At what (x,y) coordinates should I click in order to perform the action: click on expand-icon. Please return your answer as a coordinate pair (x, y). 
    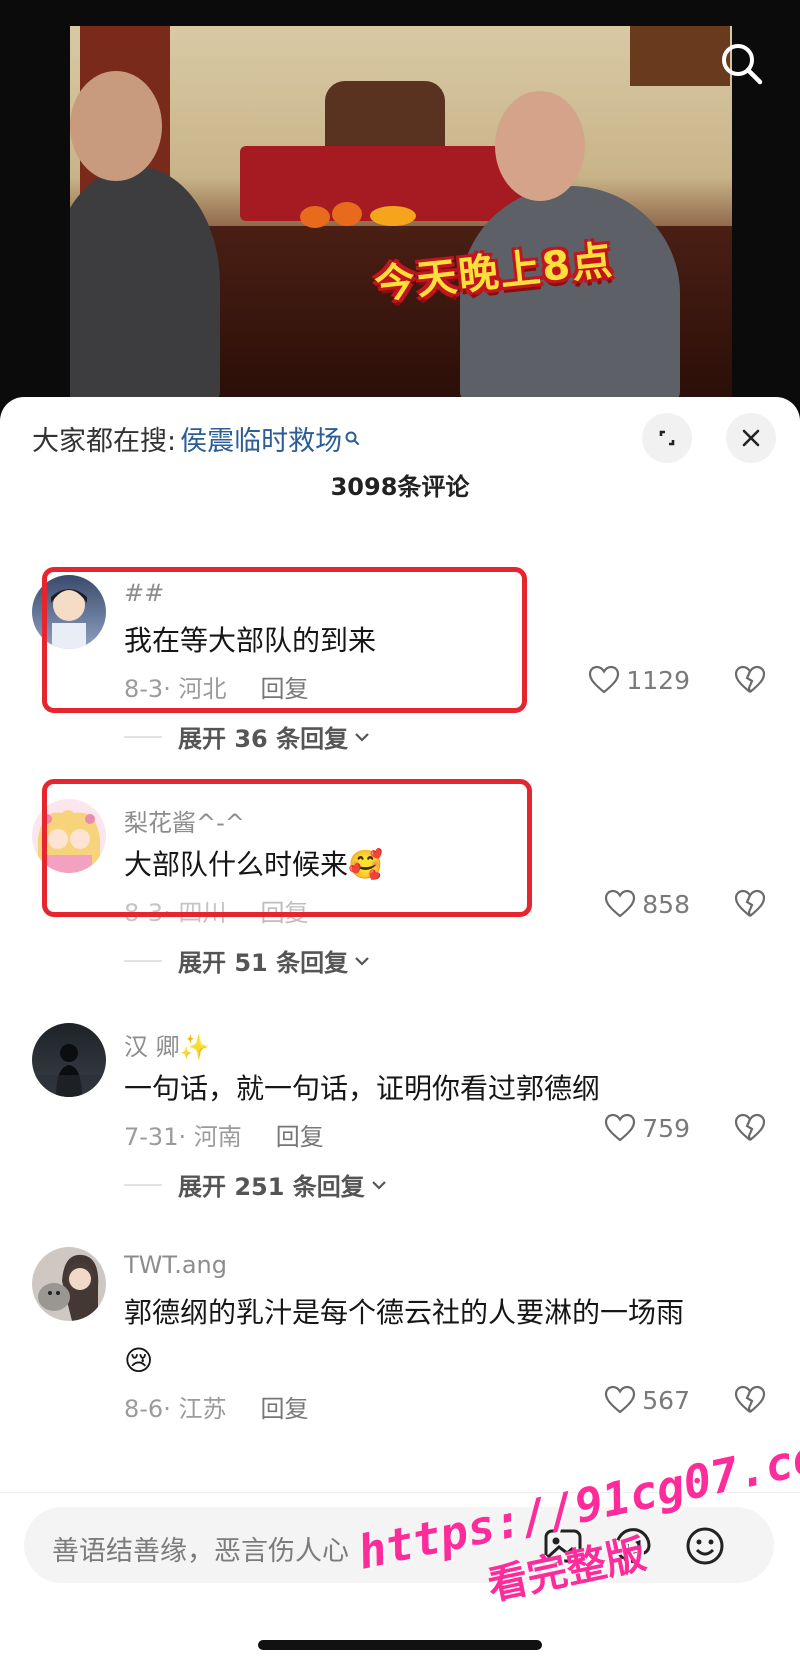
    Looking at the image, I should click on (667, 438).